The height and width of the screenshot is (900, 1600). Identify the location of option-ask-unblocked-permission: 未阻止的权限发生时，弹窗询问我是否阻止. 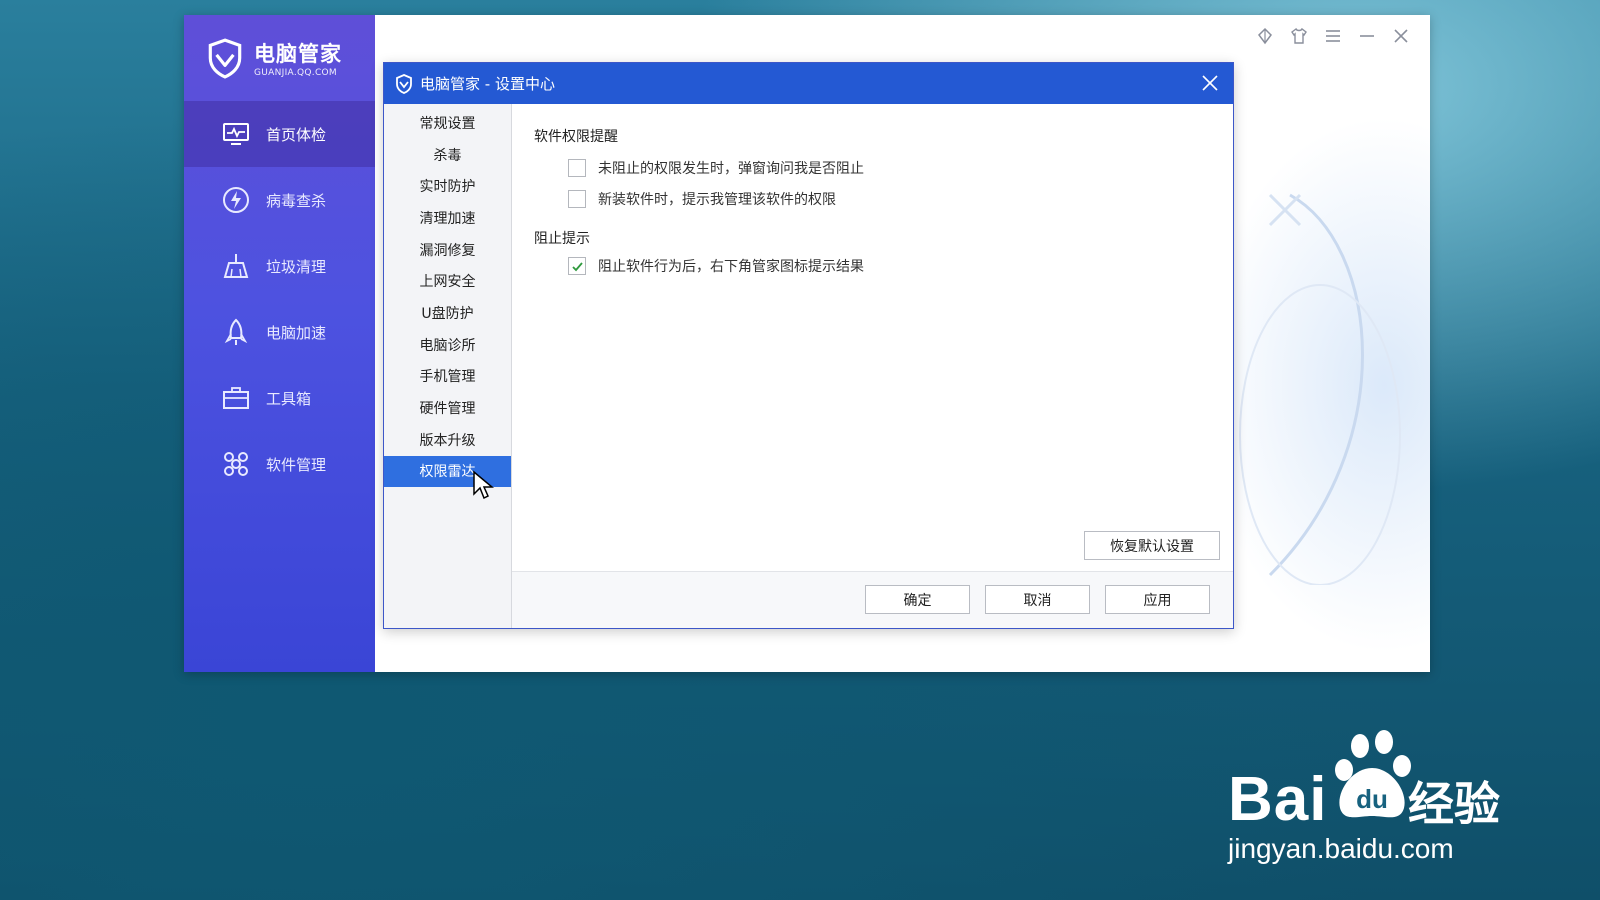
(716, 168).